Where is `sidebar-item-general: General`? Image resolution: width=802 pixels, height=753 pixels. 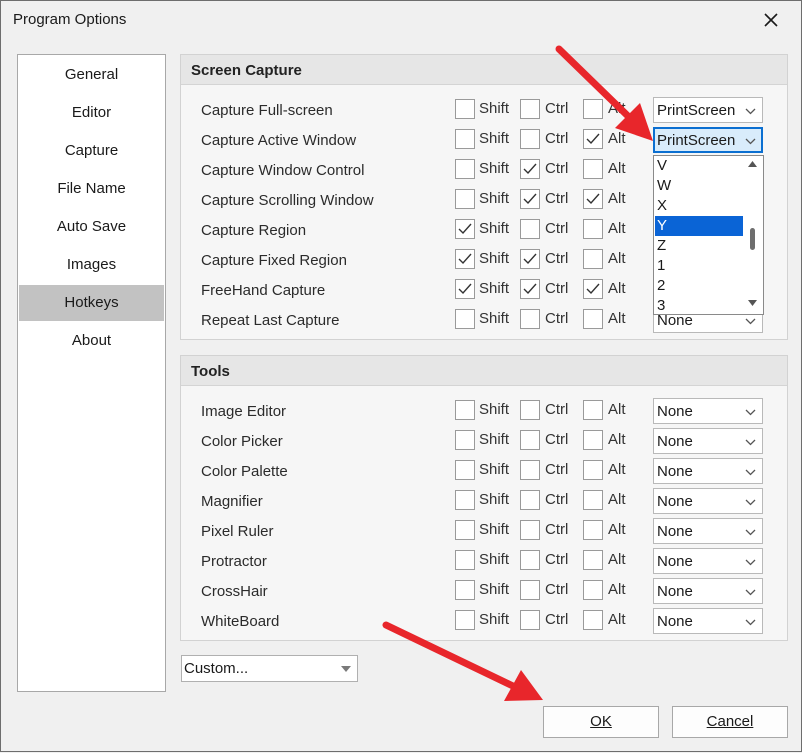 sidebar-item-general: General is located at coordinates (91, 75).